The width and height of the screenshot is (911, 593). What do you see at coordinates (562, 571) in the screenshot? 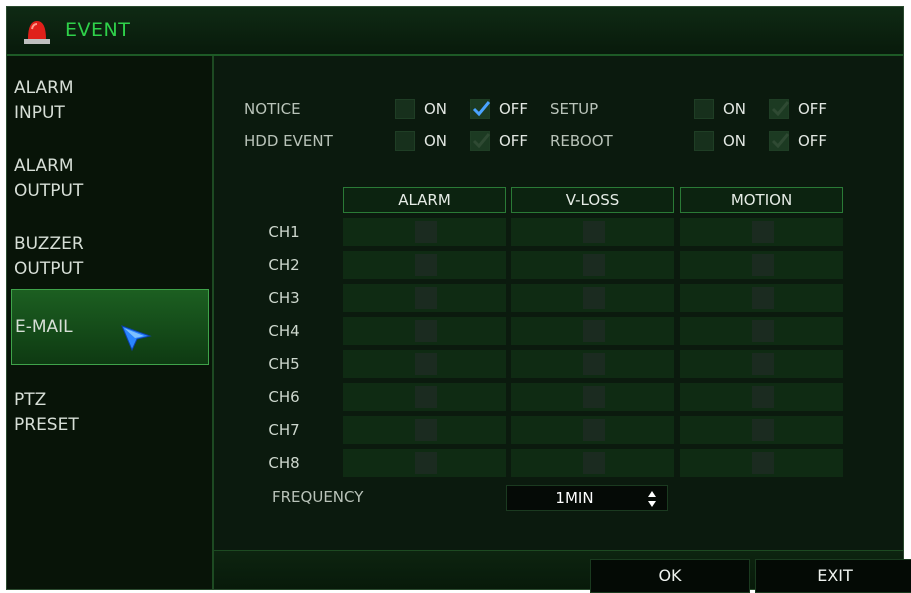
I see `footer-bar: OK EXIT` at bounding box center [562, 571].